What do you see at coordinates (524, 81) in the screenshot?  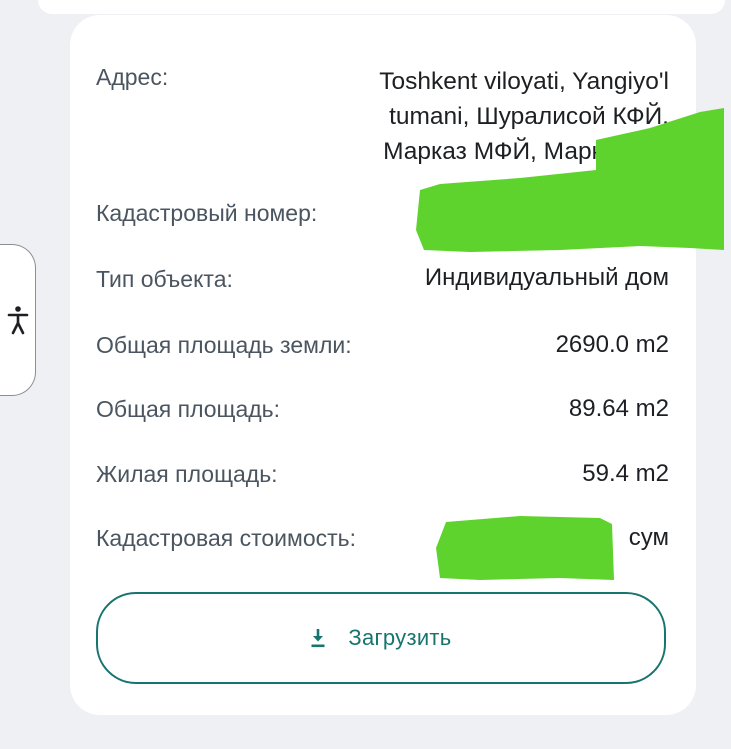 I see `address-line-1: Toshkent viloyati, Yangiyo'l` at bounding box center [524, 81].